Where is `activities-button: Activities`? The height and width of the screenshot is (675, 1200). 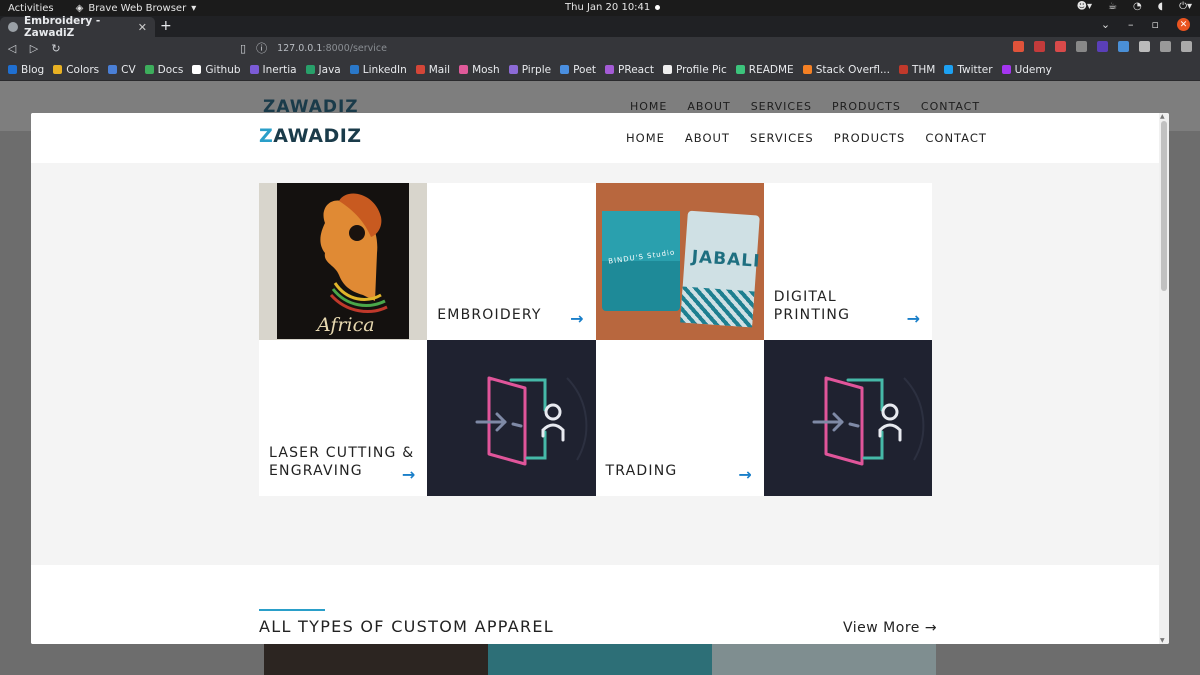 activities-button: Activities is located at coordinates (31, 8).